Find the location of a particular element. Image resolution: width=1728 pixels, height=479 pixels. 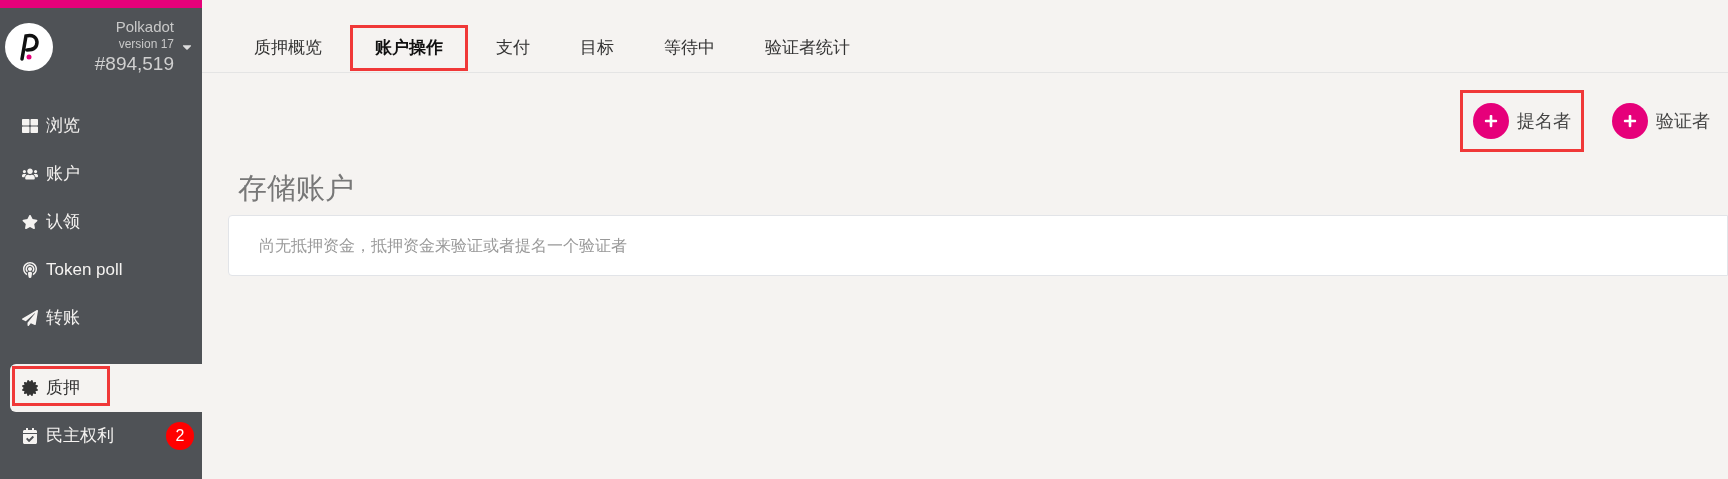

grid-icon is located at coordinates (30, 126).